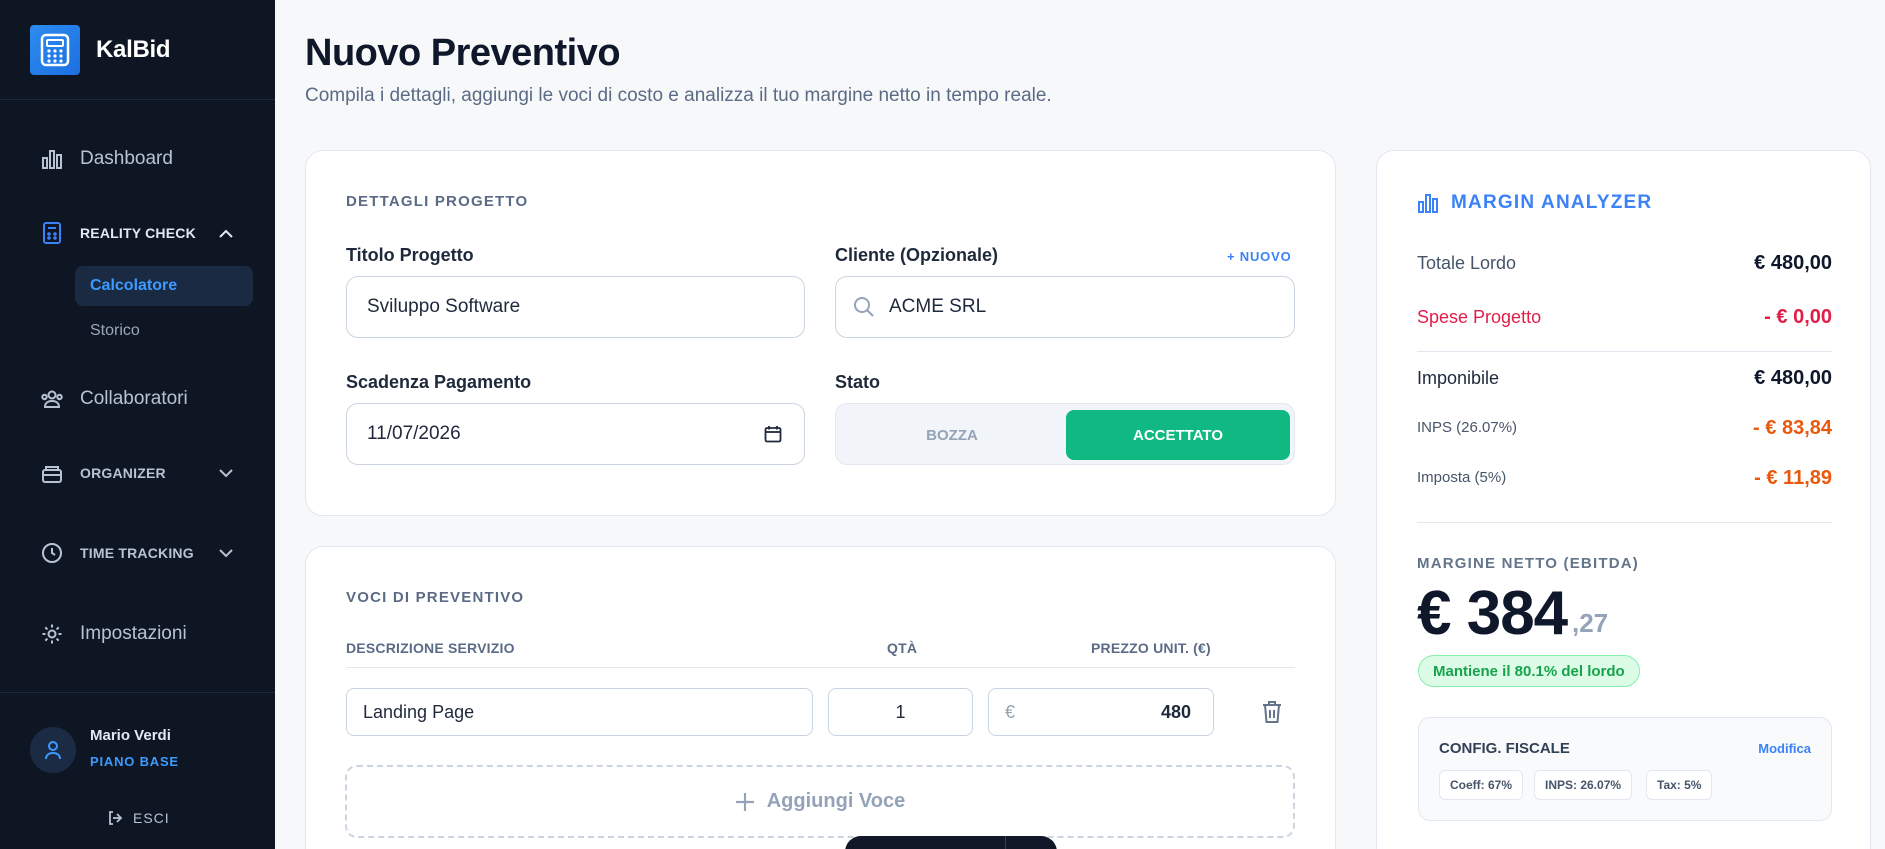 The height and width of the screenshot is (849, 1885). What do you see at coordinates (1784, 748) in the screenshot?
I see `fiscal-edit-link: Modifica` at bounding box center [1784, 748].